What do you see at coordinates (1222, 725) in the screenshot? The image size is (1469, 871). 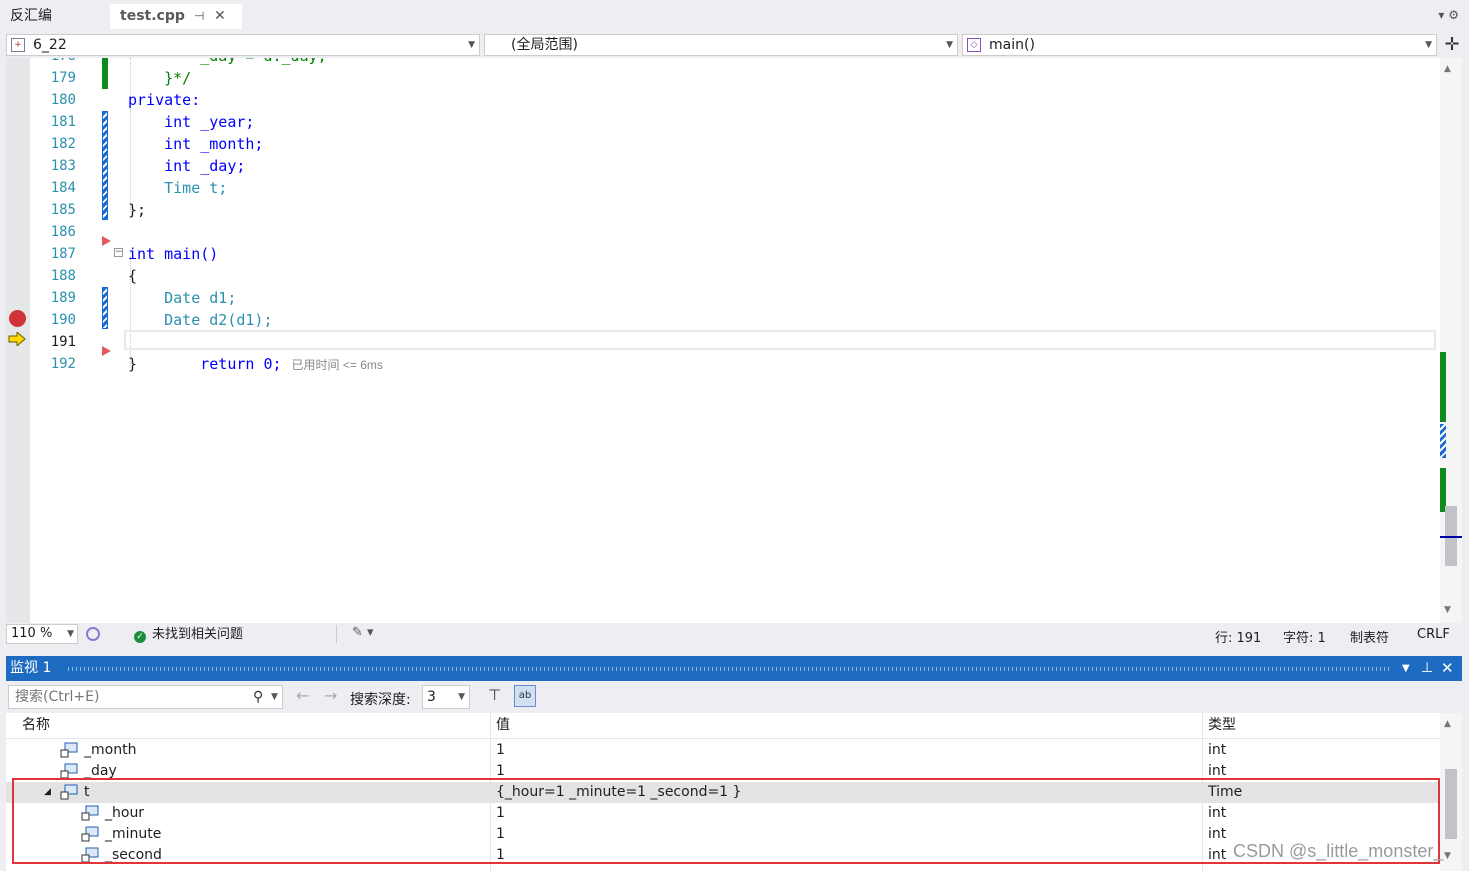 I see `column-header-type: 类型` at bounding box center [1222, 725].